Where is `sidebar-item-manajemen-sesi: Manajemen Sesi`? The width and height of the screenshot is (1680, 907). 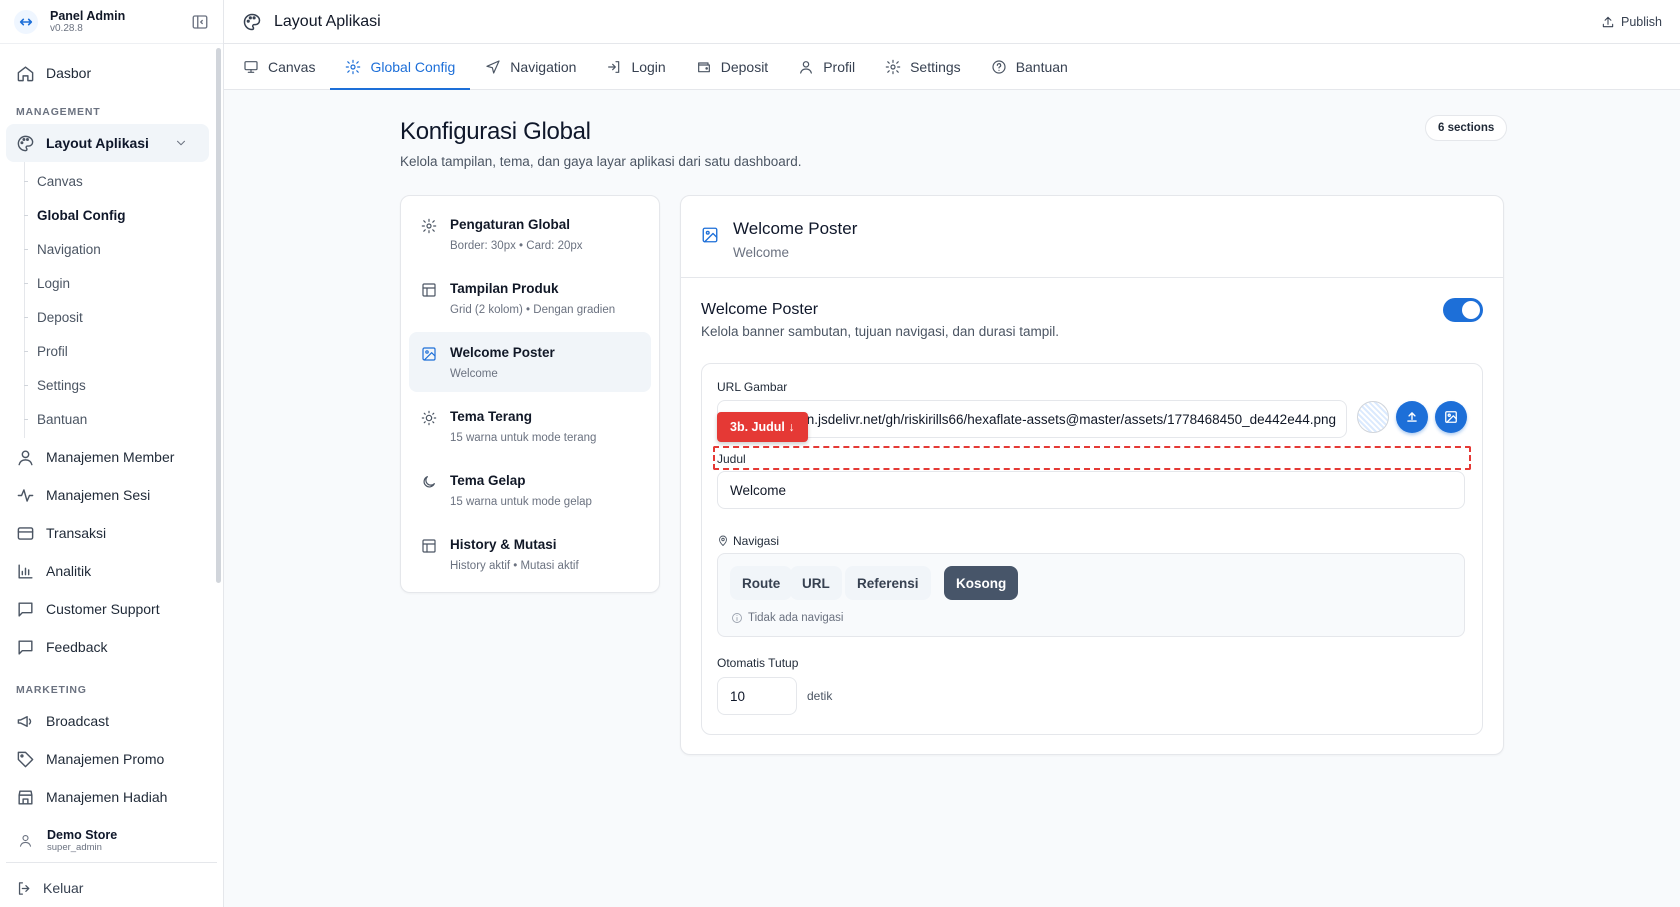
sidebar-item-manajemen-sesi: Manajemen Sesi is located at coordinates (107, 495).